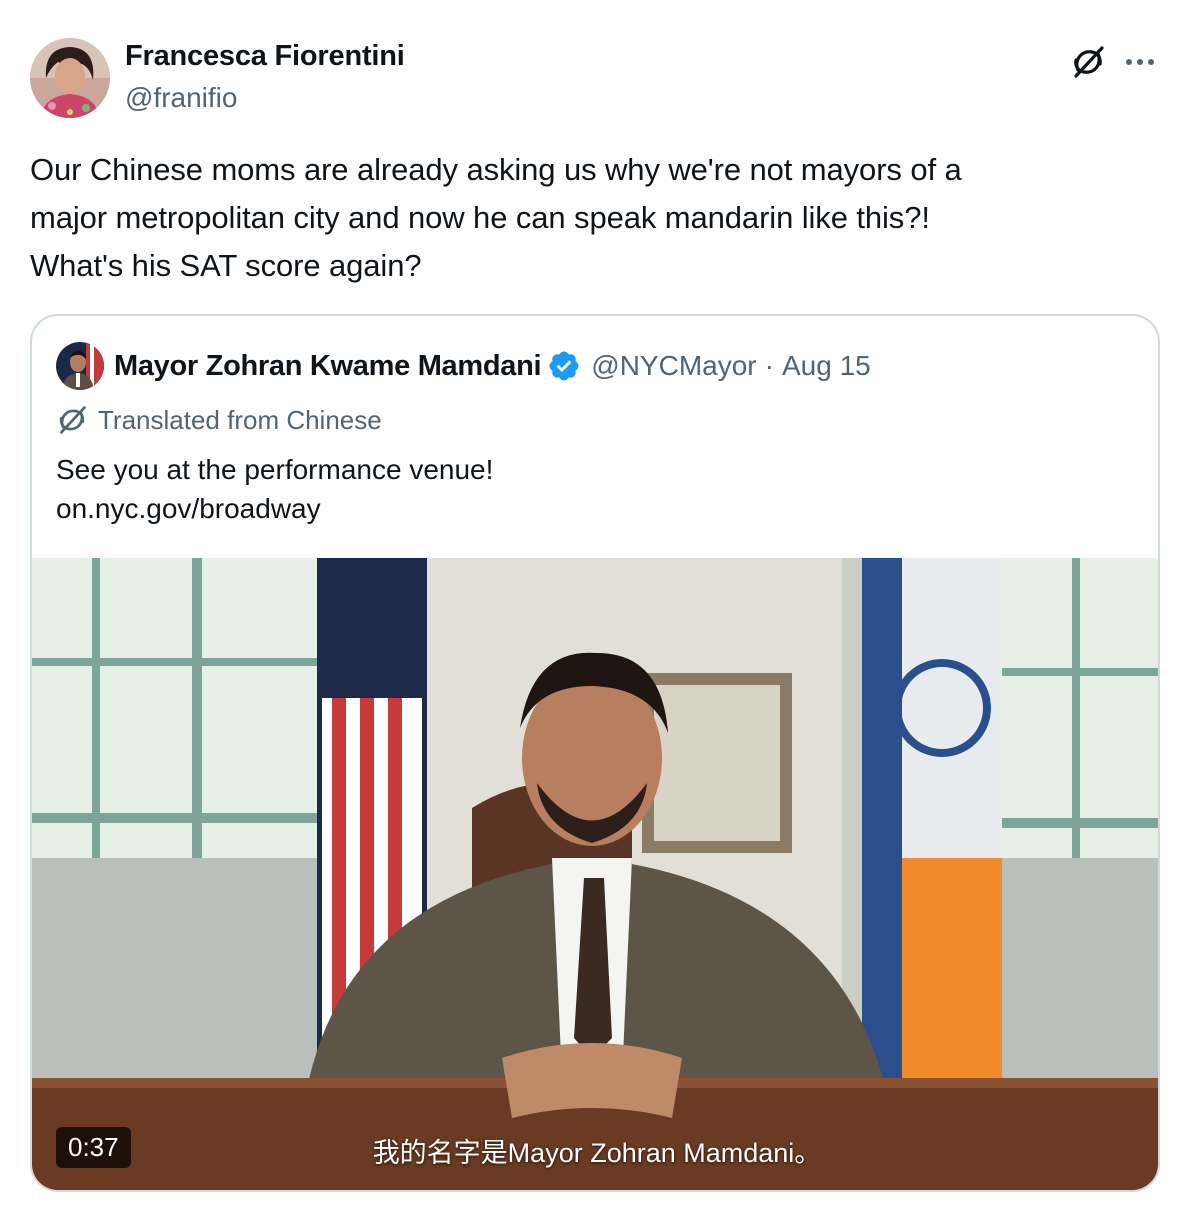  I want to click on translated-label: Translated from Chinese, so click(219, 420).